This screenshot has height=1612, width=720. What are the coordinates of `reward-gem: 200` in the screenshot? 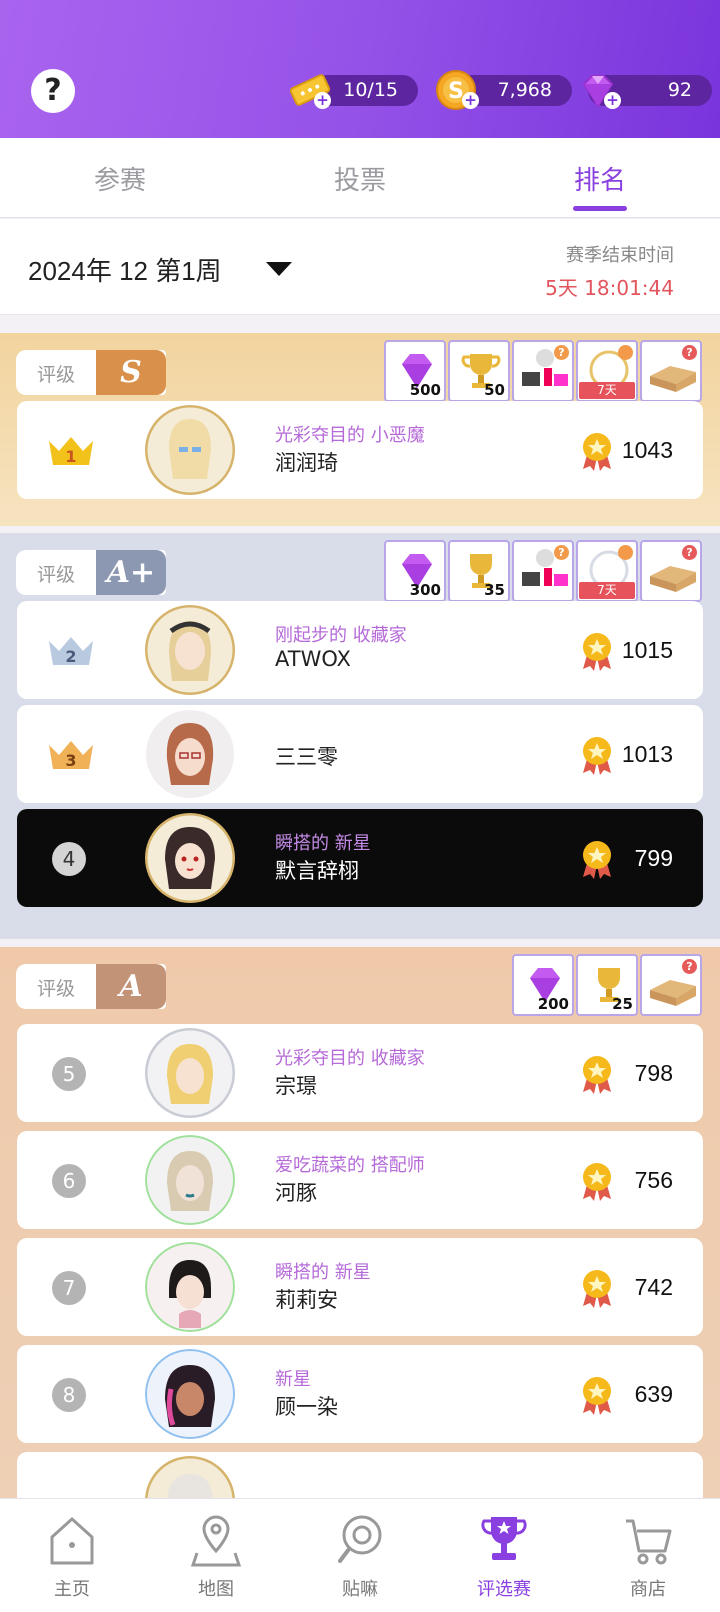 It's located at (543, 985).